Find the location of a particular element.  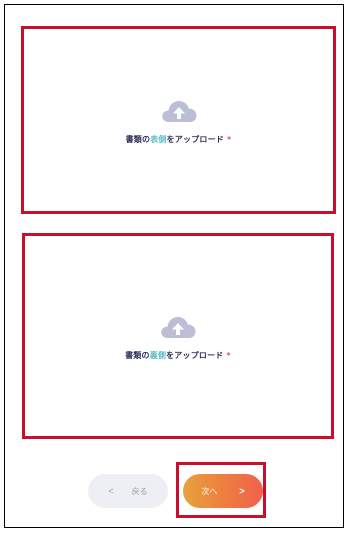

upload-front-label-side: 表側 is located at coordinates (158, 139).